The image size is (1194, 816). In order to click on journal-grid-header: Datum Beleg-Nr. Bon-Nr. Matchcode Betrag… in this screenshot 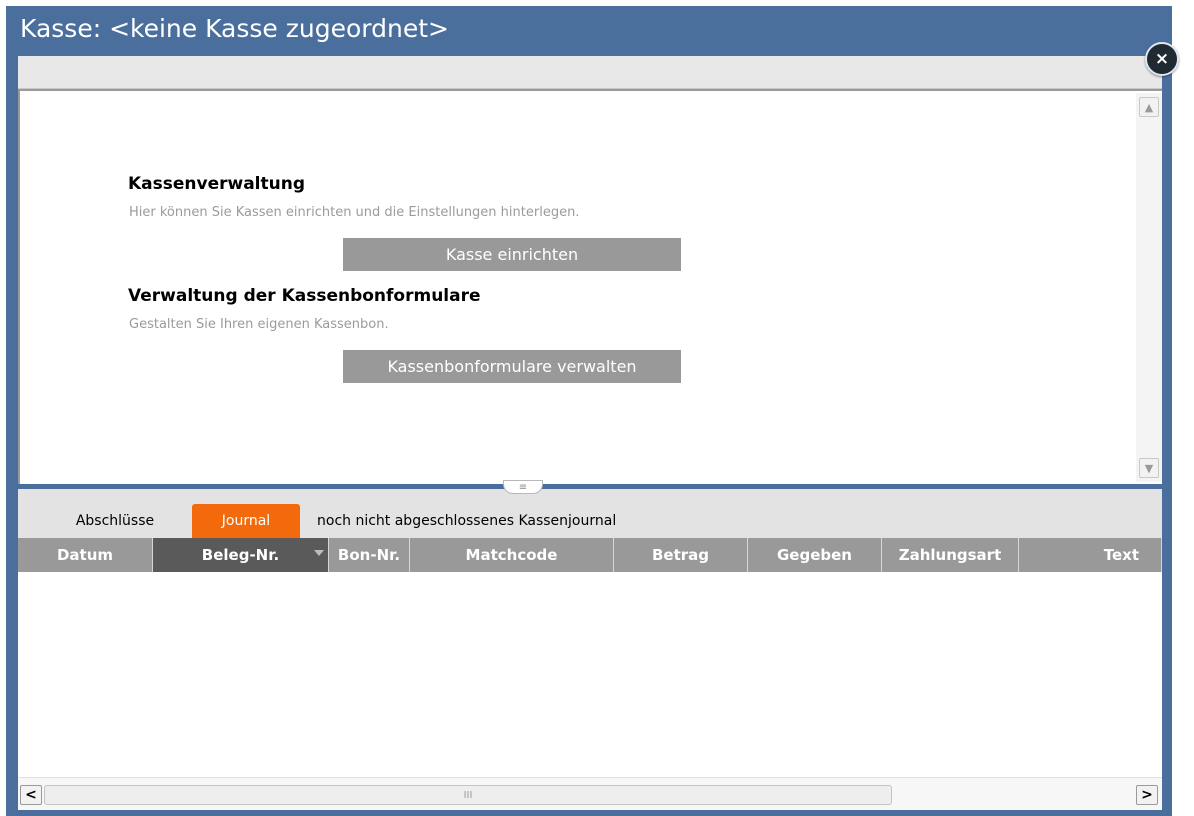, I will do `click(590, 555)`.